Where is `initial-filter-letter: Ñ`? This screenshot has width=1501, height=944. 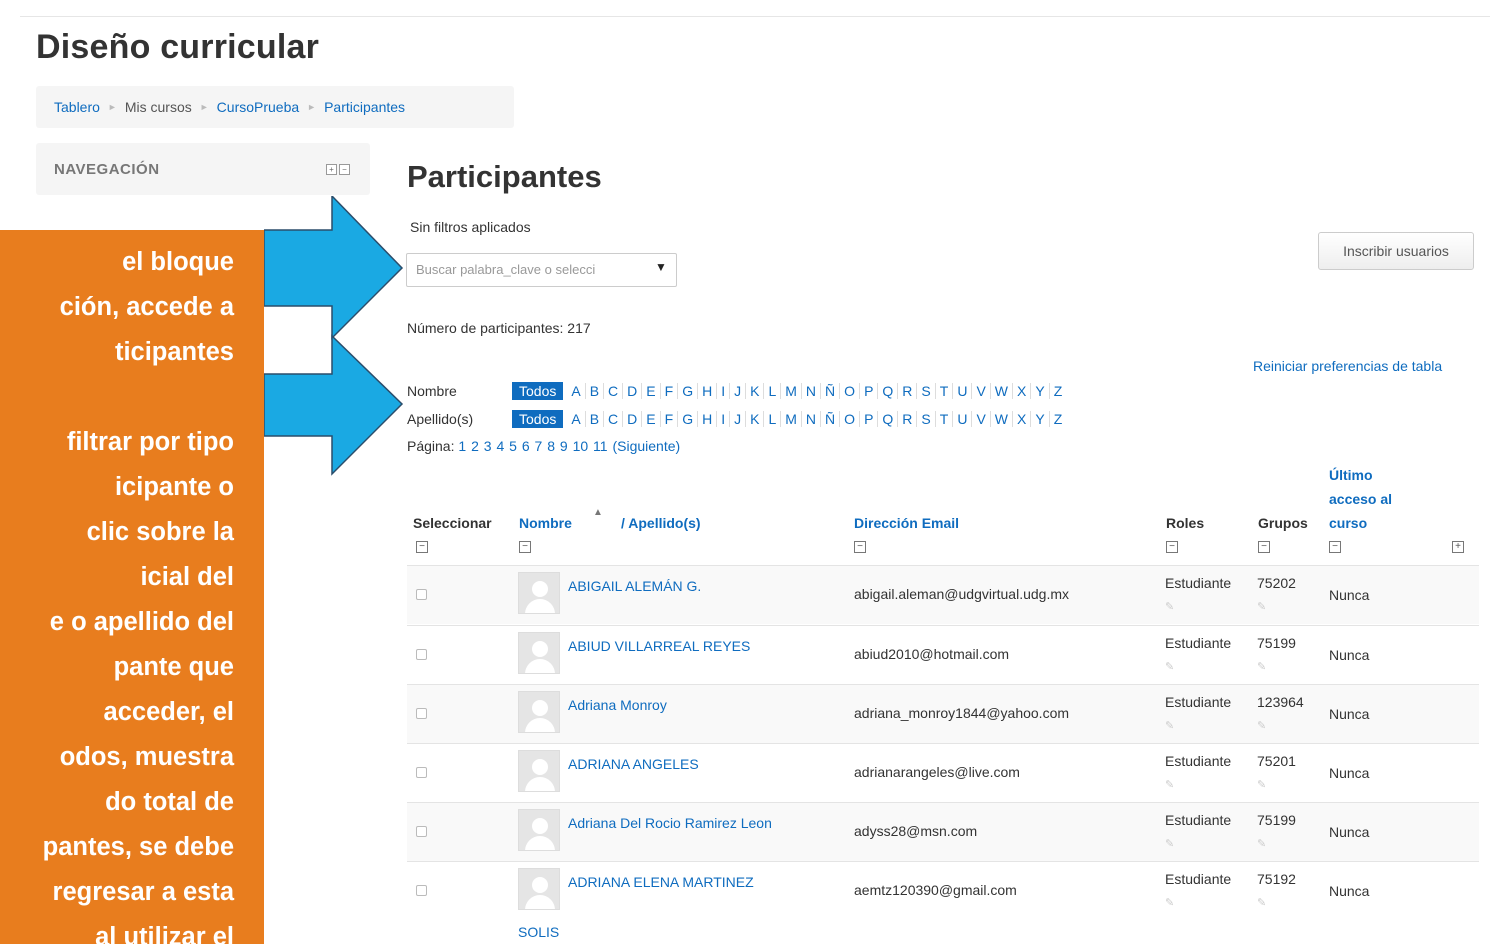
initial-filter-letter: Ñ is located at coordinates (829, 391).